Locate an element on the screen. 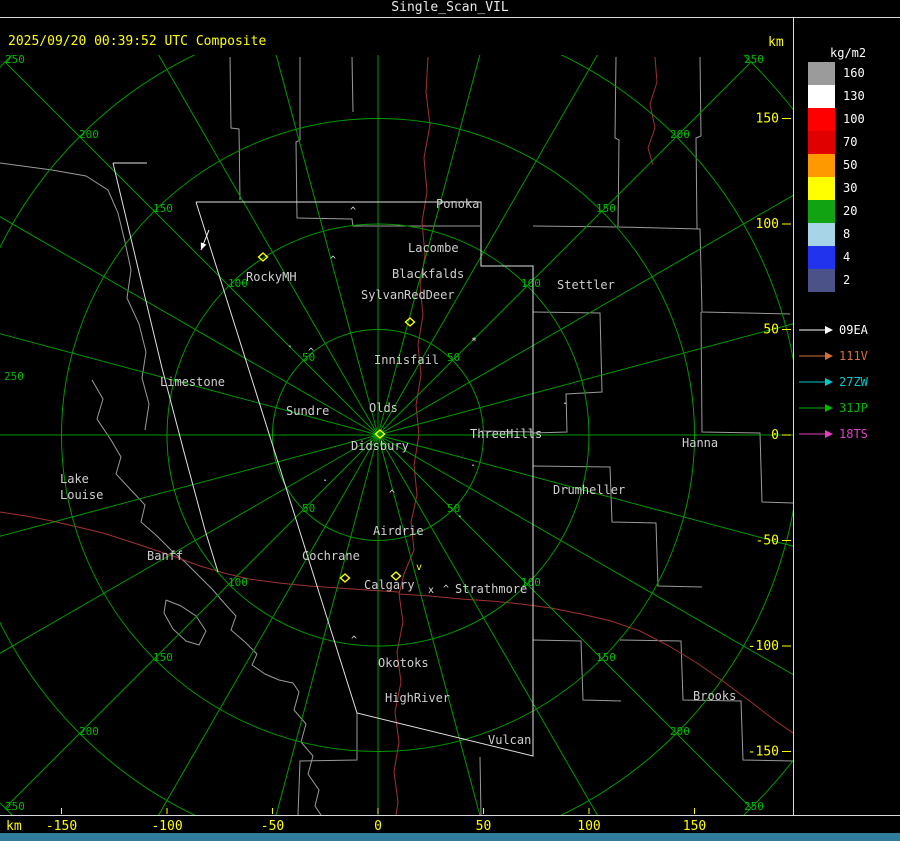 This screenshot has width=900, height=841. bottom-status-strip is located at coordinates (450, 837).